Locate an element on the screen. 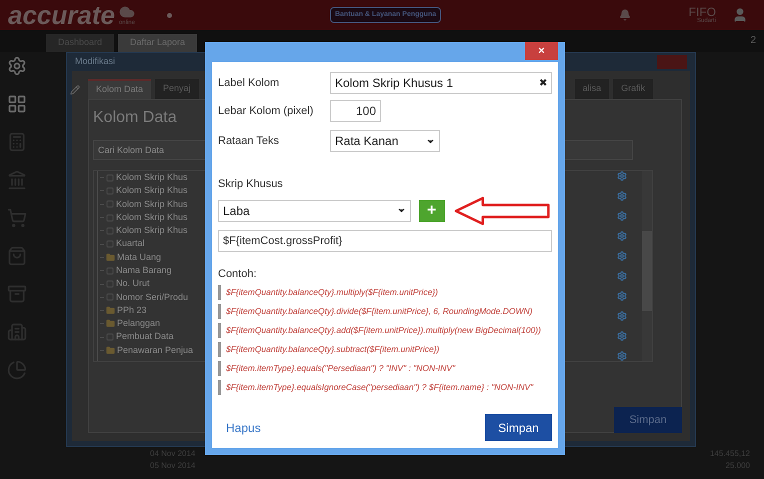 Image resolution: width=764 pixels, height=479 pixels. field-label: Lebar Kolom (pixel) is located at coordinates (266, 111).